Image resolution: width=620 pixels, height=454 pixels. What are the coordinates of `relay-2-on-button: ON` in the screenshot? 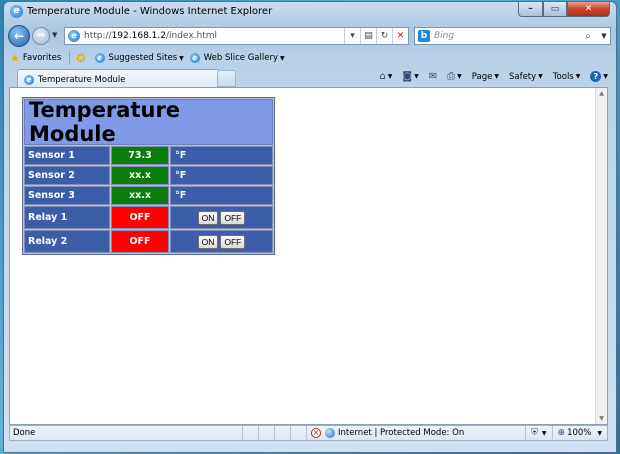 It's located at (208, 241).